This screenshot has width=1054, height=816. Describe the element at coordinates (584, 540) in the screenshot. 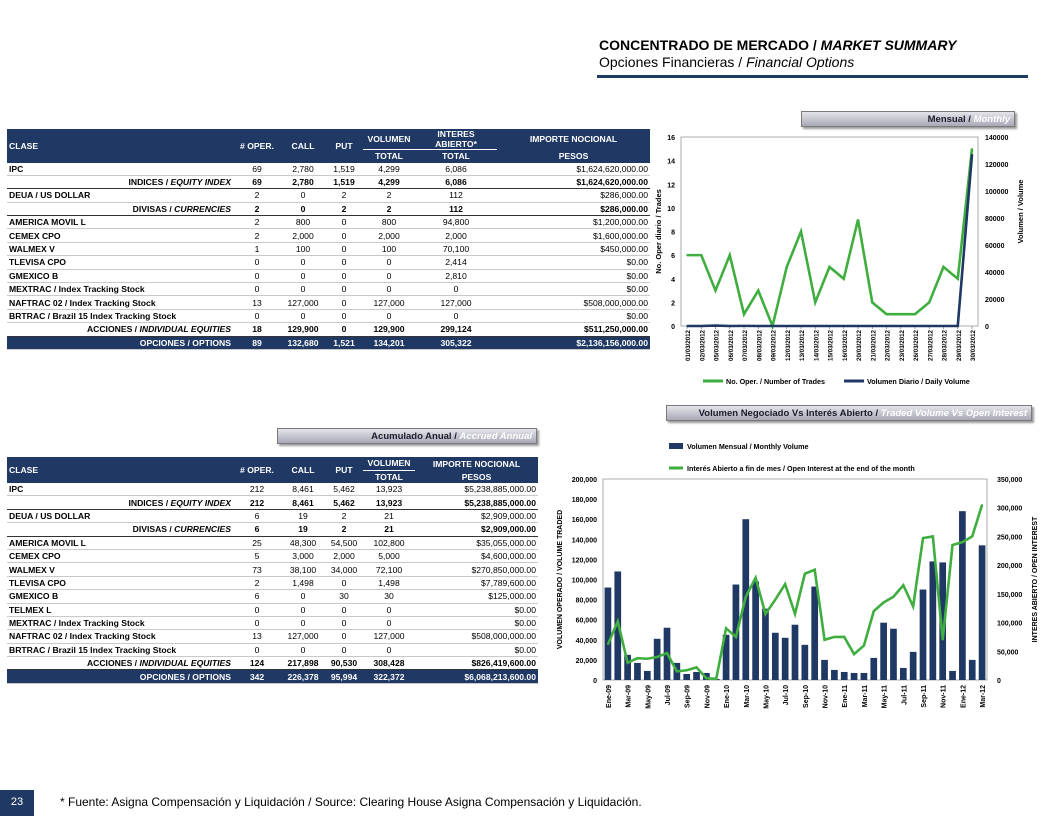

I see `y-tick-label: 140,000` at that location.